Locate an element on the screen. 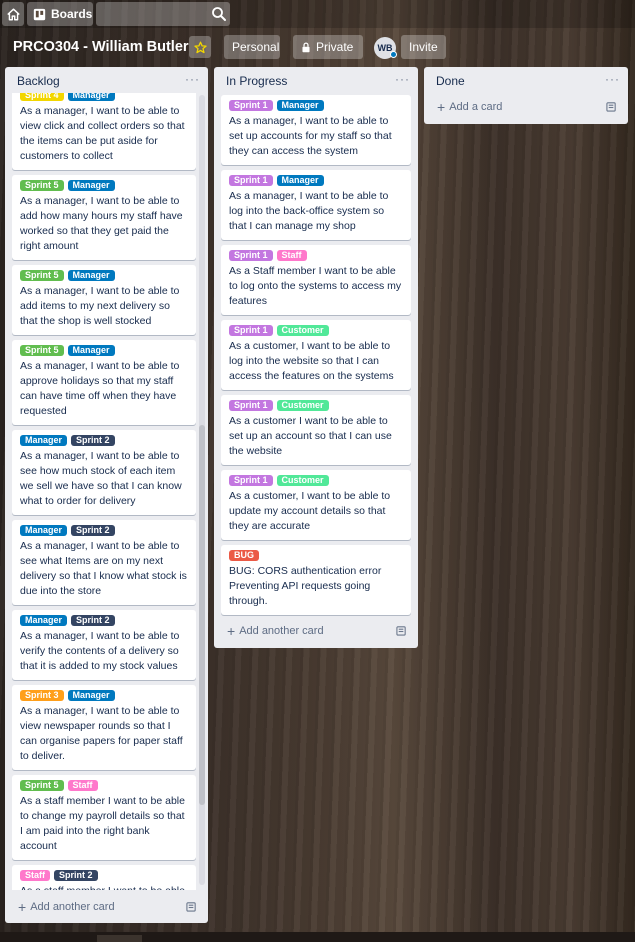 This screenshot has height=942, width=635. scrollbar is located at coordinates (202, 490).